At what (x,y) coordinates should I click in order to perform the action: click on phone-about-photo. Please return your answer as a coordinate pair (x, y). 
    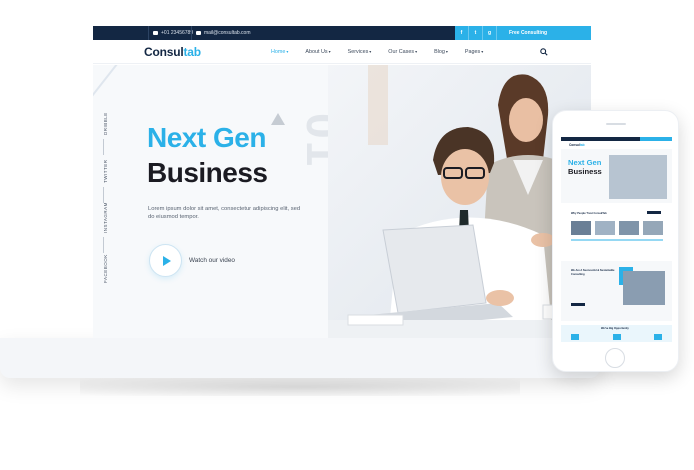
    Looking at the image, I should click on (644, 288).